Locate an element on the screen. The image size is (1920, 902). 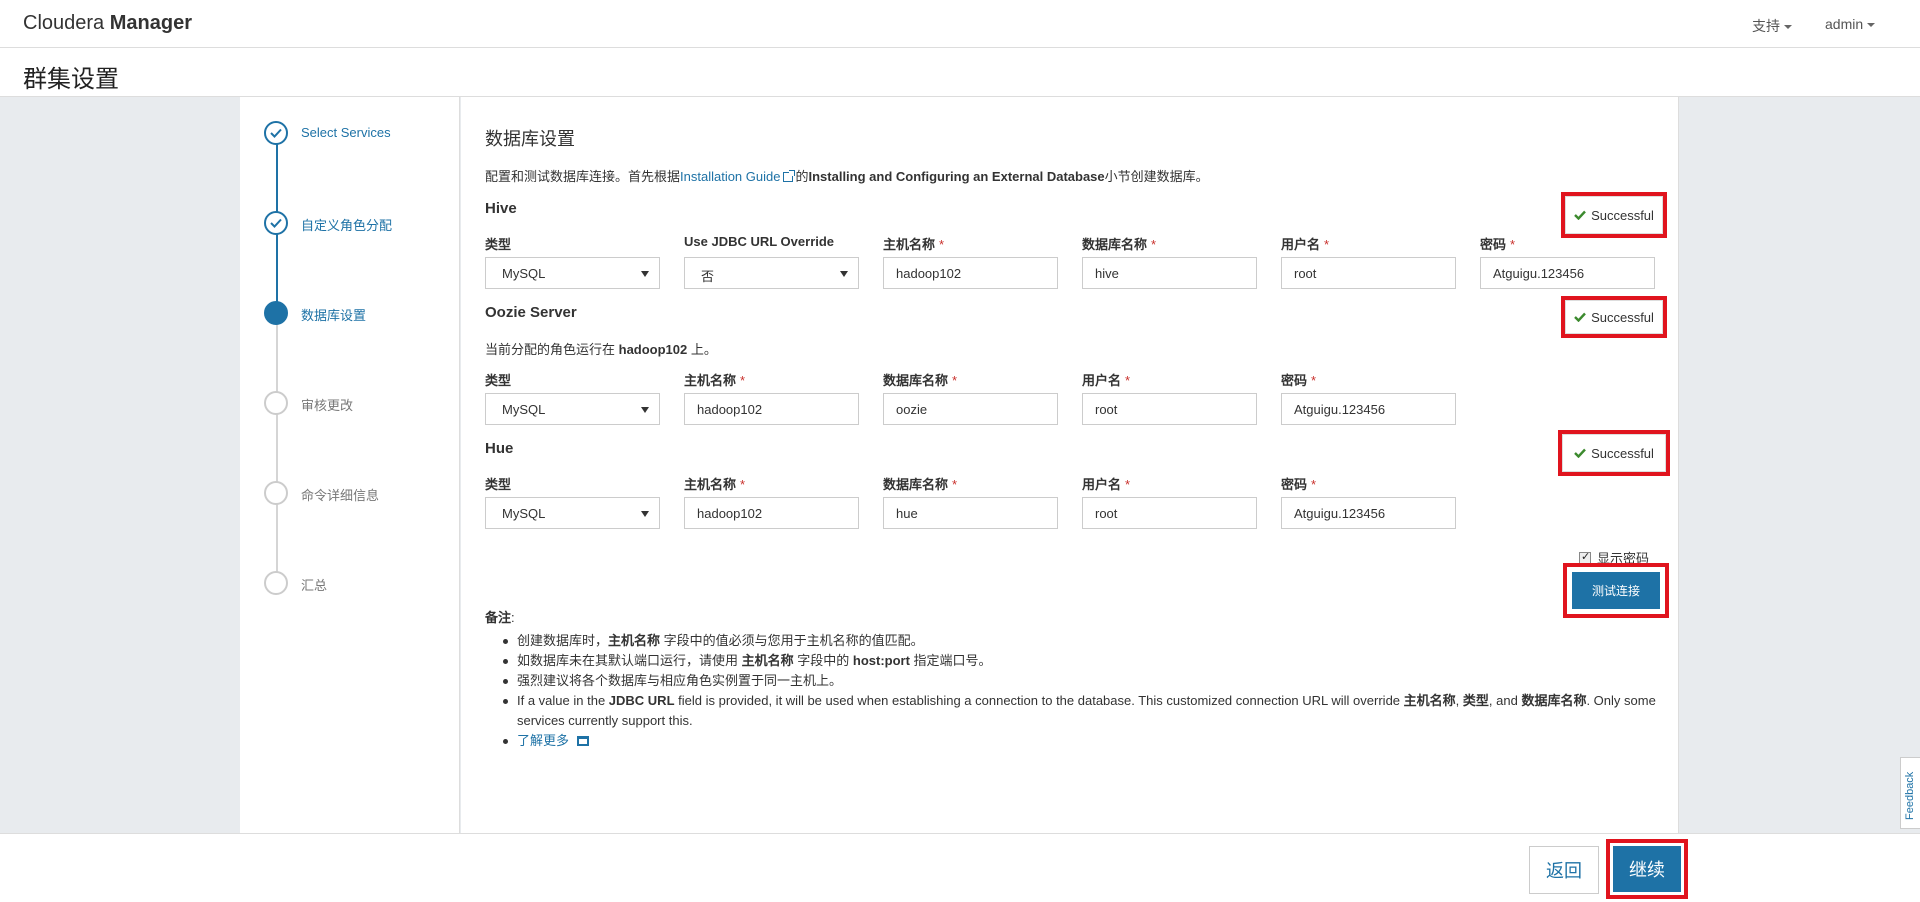
oozie-host-input is located at coordinates (771, 409).